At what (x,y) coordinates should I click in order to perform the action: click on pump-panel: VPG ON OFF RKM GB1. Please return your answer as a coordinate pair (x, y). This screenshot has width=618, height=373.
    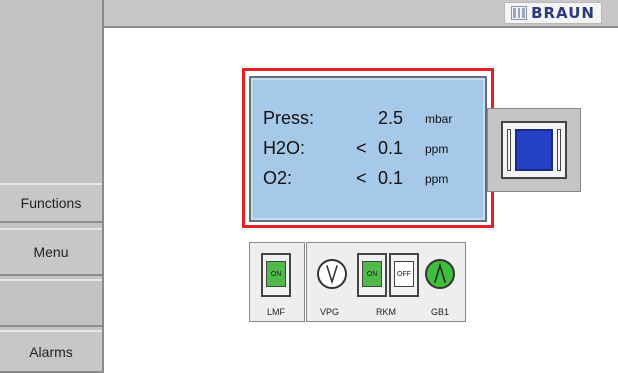
    Looking at the image, I should click on (386, 282).